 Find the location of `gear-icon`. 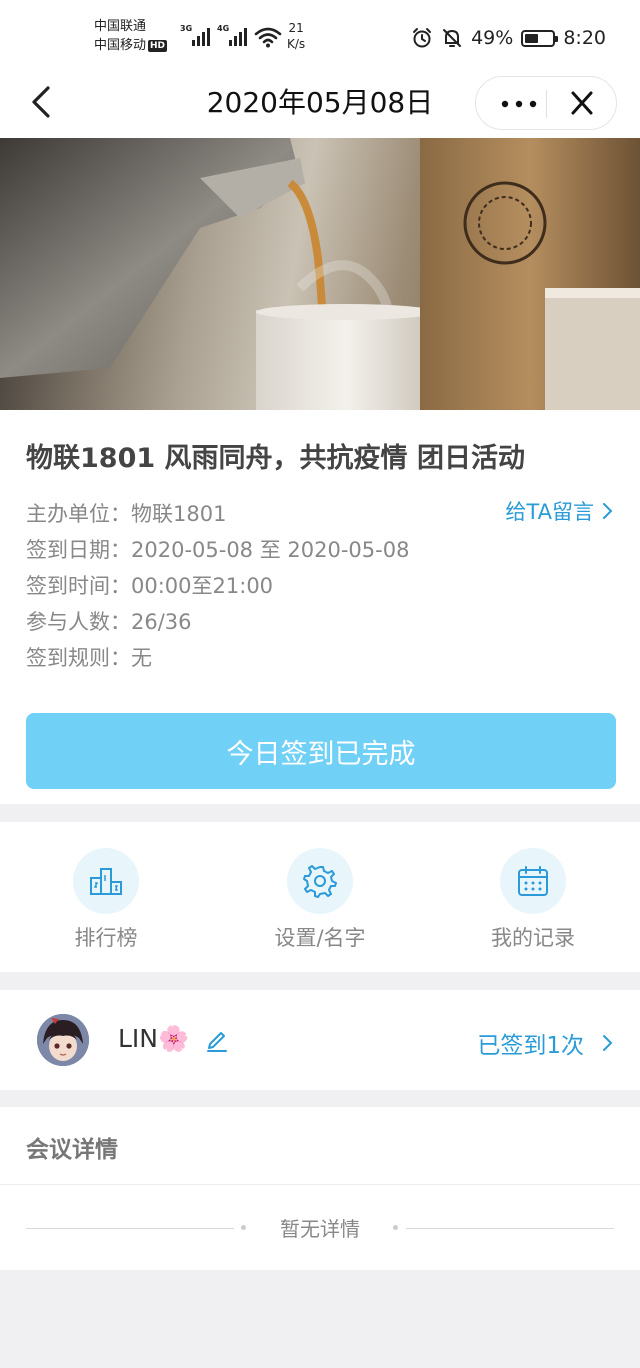

gear-icon is located at coordinates (320, 881).